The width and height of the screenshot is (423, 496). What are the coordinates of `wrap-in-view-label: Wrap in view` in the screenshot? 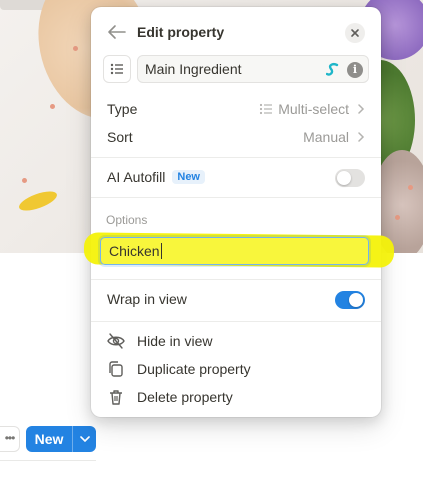 It's located at (147, 299).